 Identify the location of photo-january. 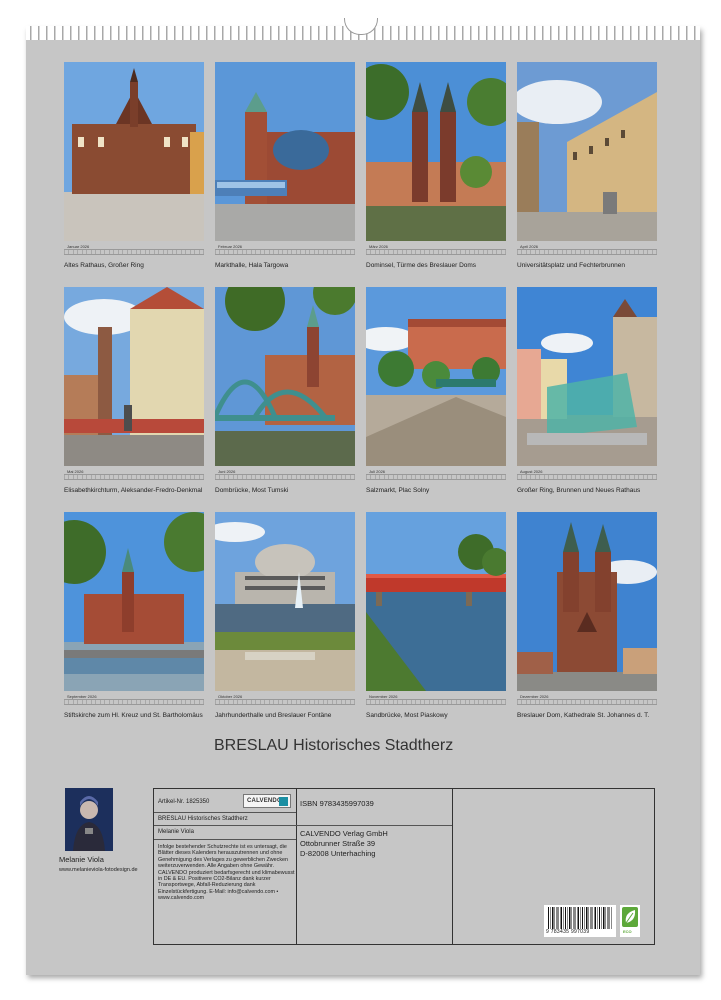
(134, 151).